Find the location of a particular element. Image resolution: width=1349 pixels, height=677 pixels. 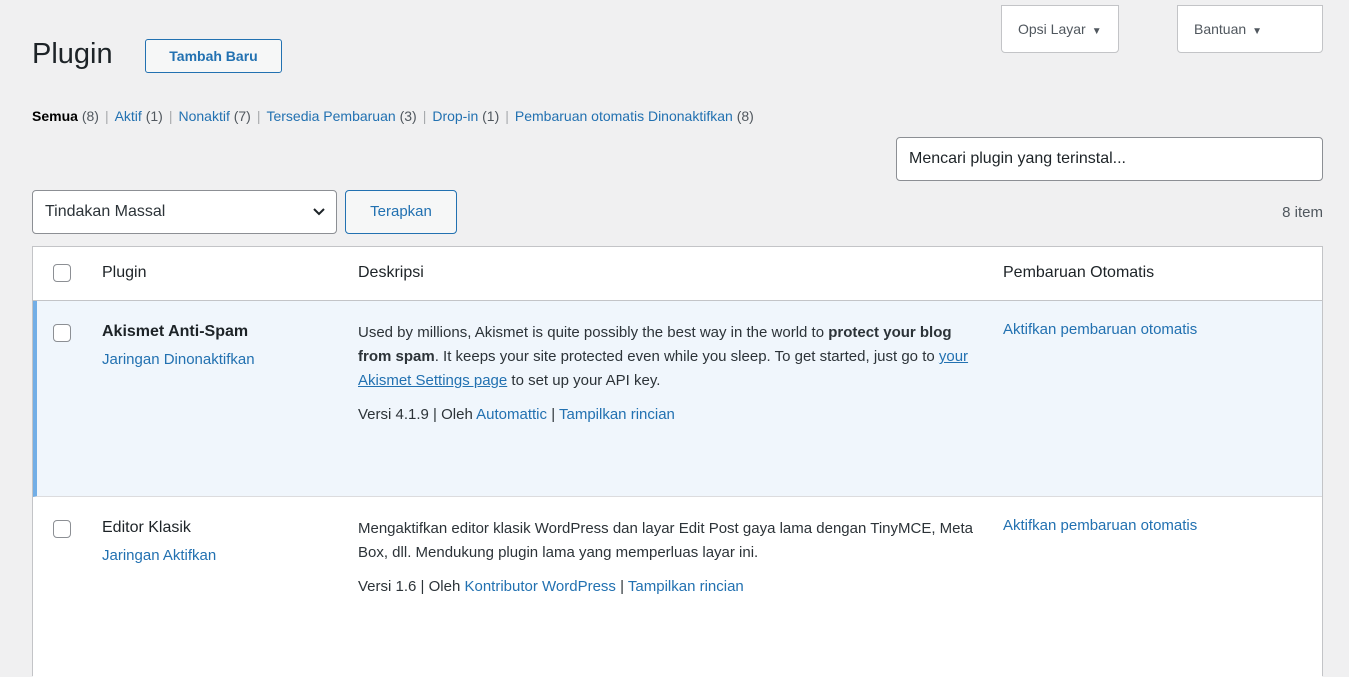

filter-update-available: Tersedia Pembaruan (3) is located at coordinates (341, 116).